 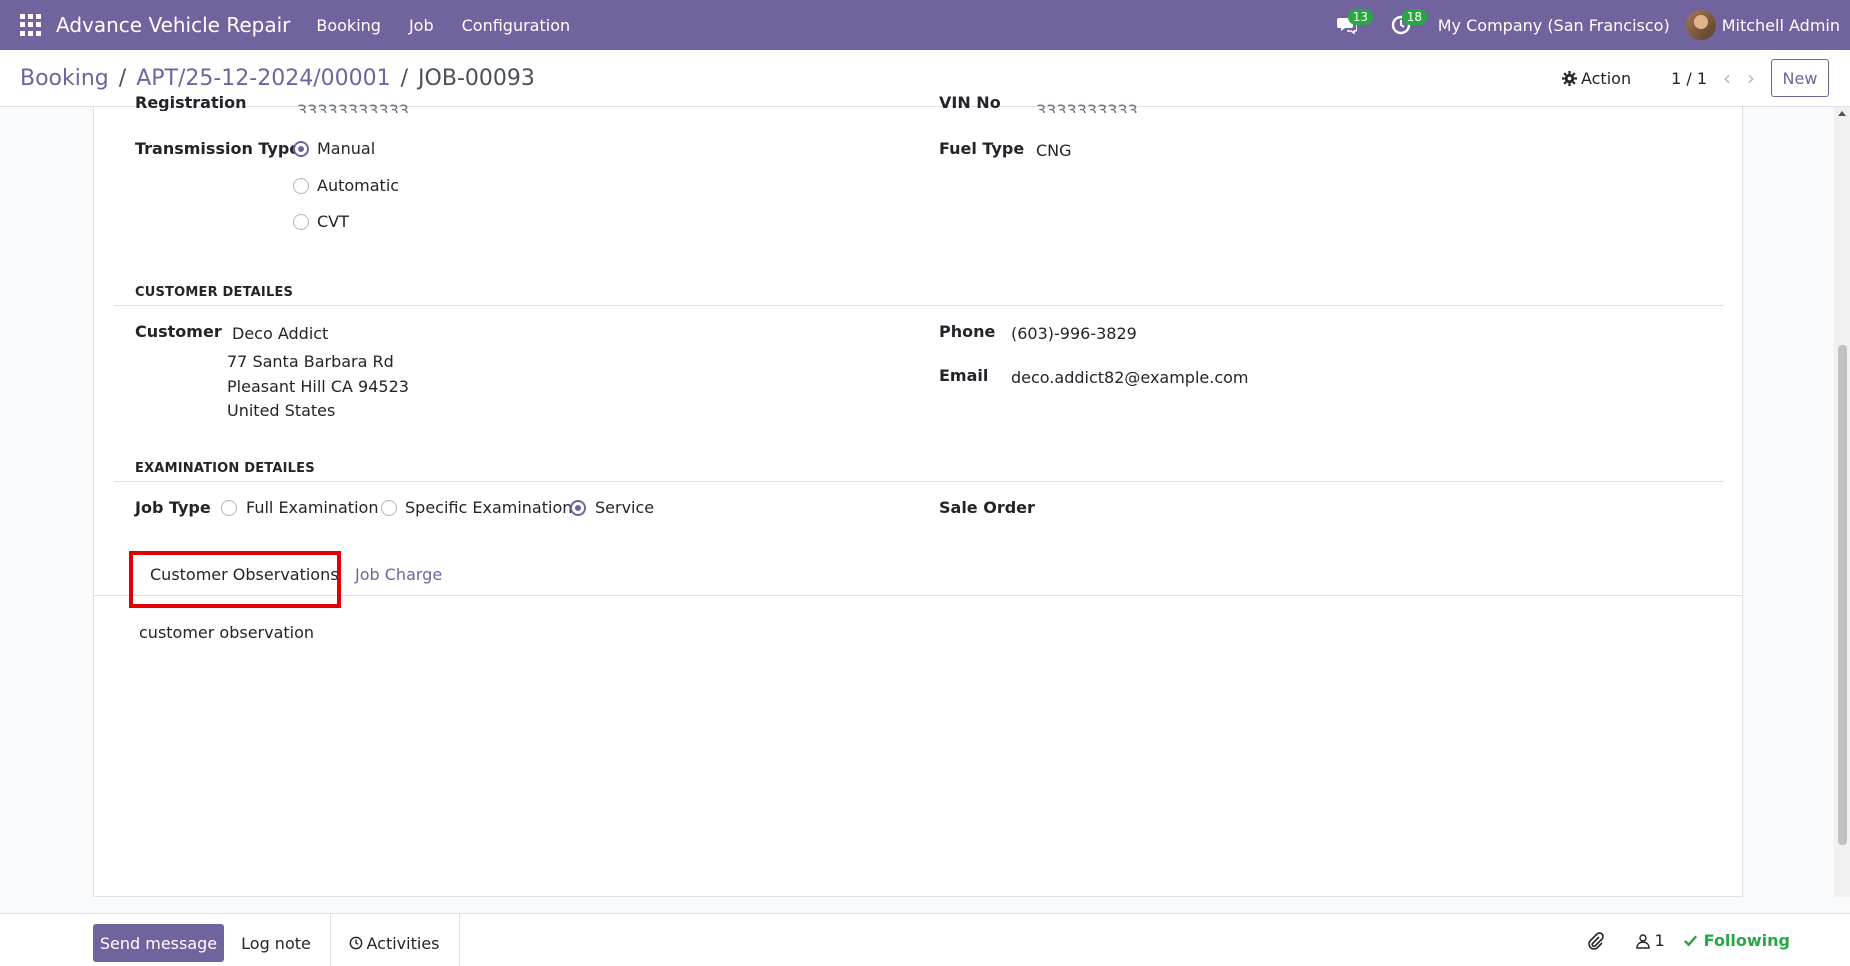 I want to click on transmission-manual-radio, so click(x=301, y=149).